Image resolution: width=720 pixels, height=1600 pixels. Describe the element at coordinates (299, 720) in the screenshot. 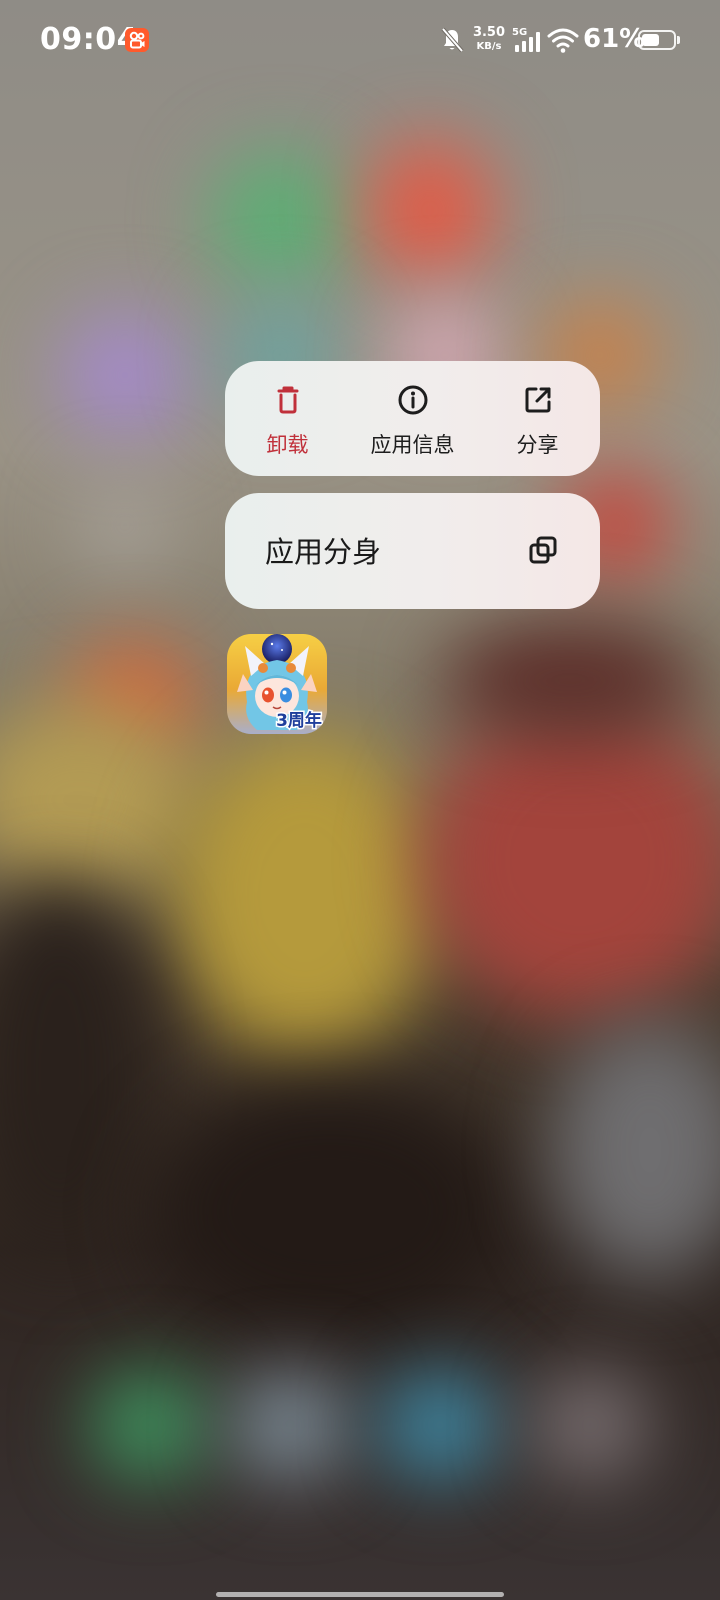

I see `app-icon-badge: 3周年` at that location.